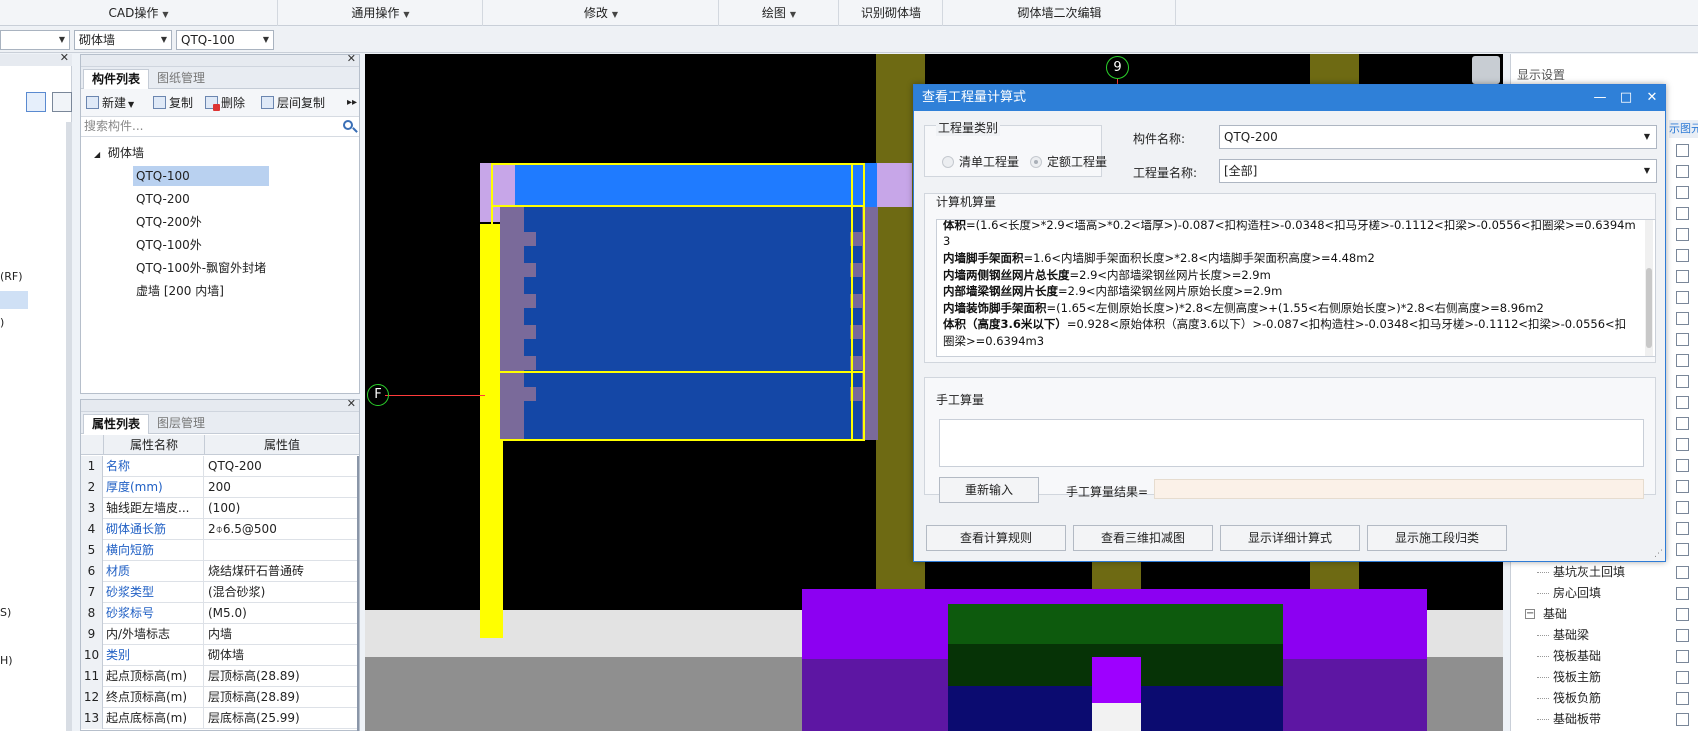  What do you see at coordinates (1530, 614) in the screenshot?
I see `collapse-icon: −` at bounding box center [1530, 614].